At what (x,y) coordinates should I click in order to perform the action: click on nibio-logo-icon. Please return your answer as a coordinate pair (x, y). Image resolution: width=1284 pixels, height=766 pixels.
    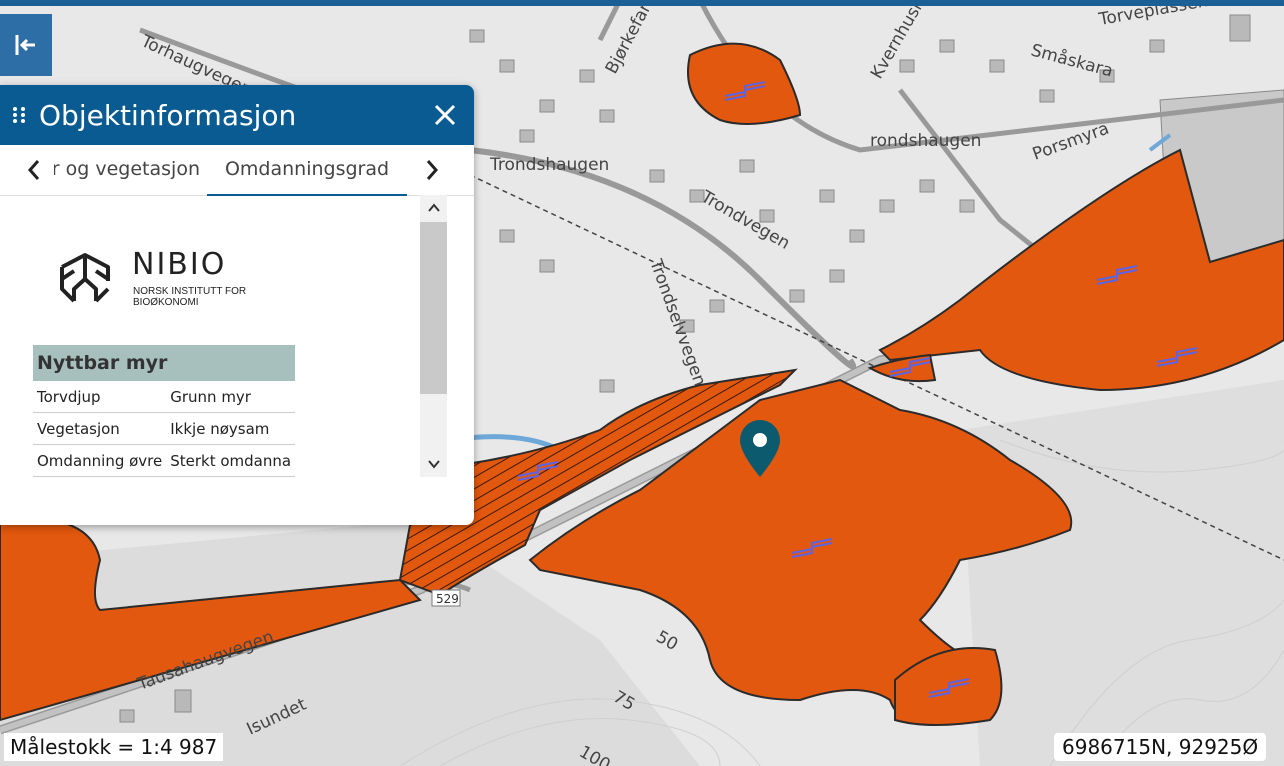
    Looking at the image, I should click on (85, 278).